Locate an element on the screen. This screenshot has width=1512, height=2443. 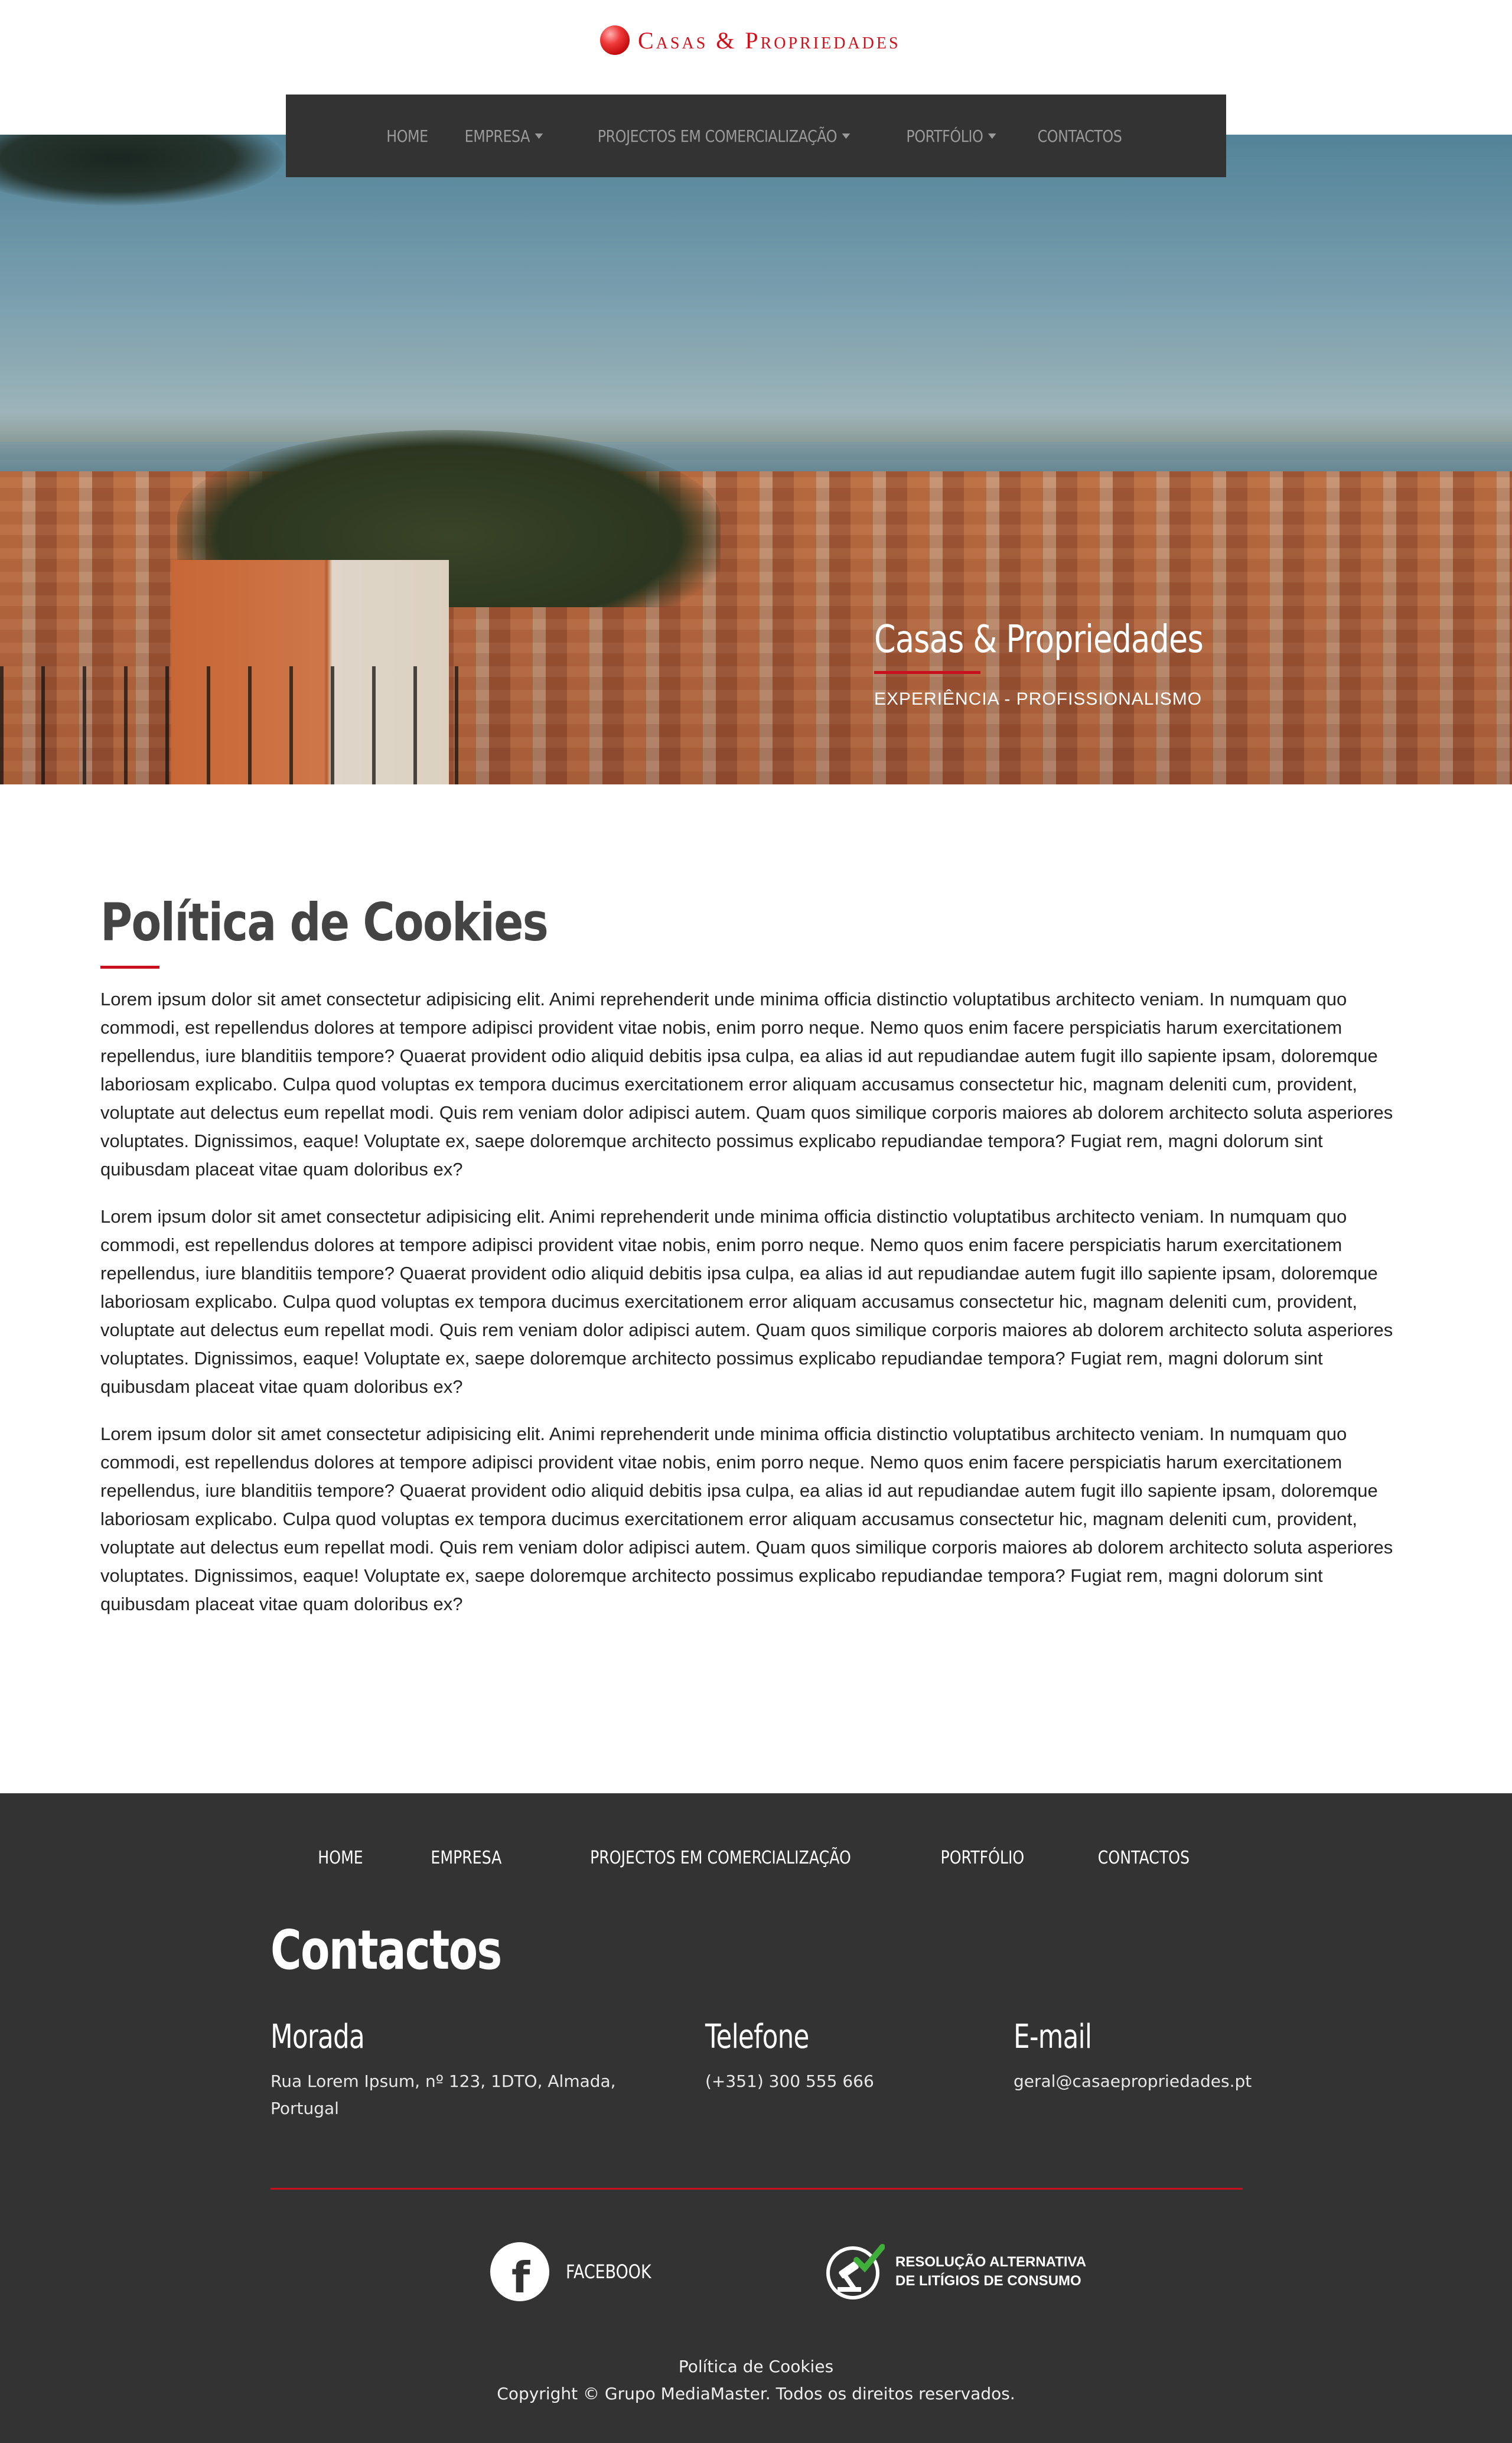
footer-nav-projectos: PROJECTOS EM COMERCIALIZAÇÃO is located at coordinates (720, 1858).